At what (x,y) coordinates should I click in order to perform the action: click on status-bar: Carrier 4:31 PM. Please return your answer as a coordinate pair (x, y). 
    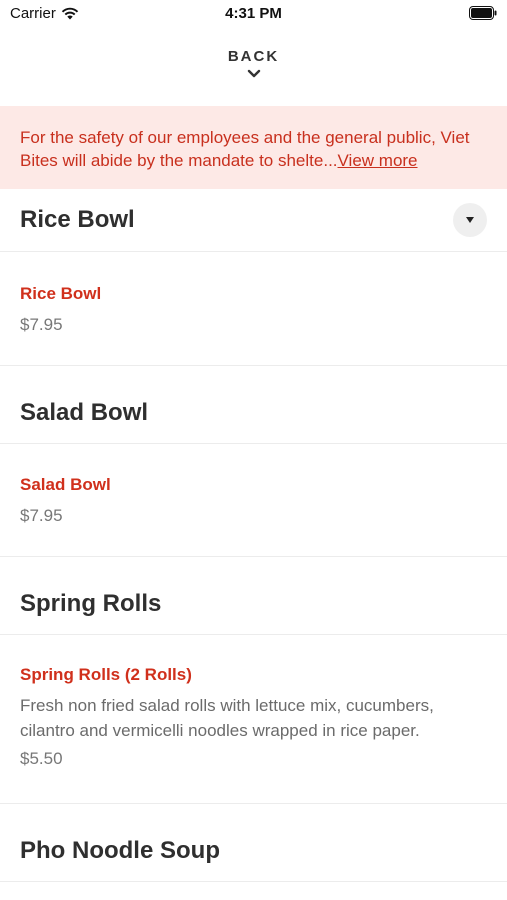
    Looking at the image, I should click on (253, 15).